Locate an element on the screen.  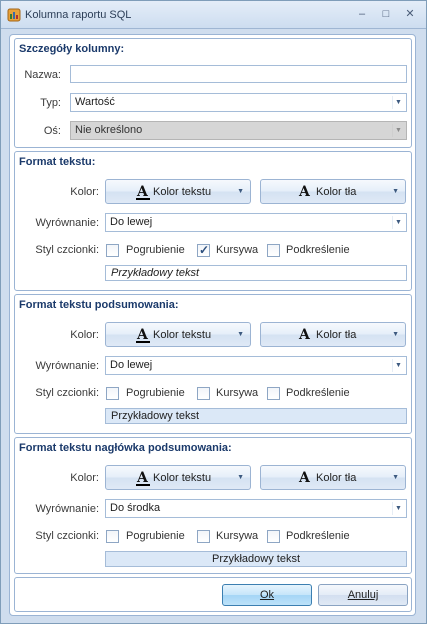
checkmark-icon: ✓ is located at coordinates (204, 250).